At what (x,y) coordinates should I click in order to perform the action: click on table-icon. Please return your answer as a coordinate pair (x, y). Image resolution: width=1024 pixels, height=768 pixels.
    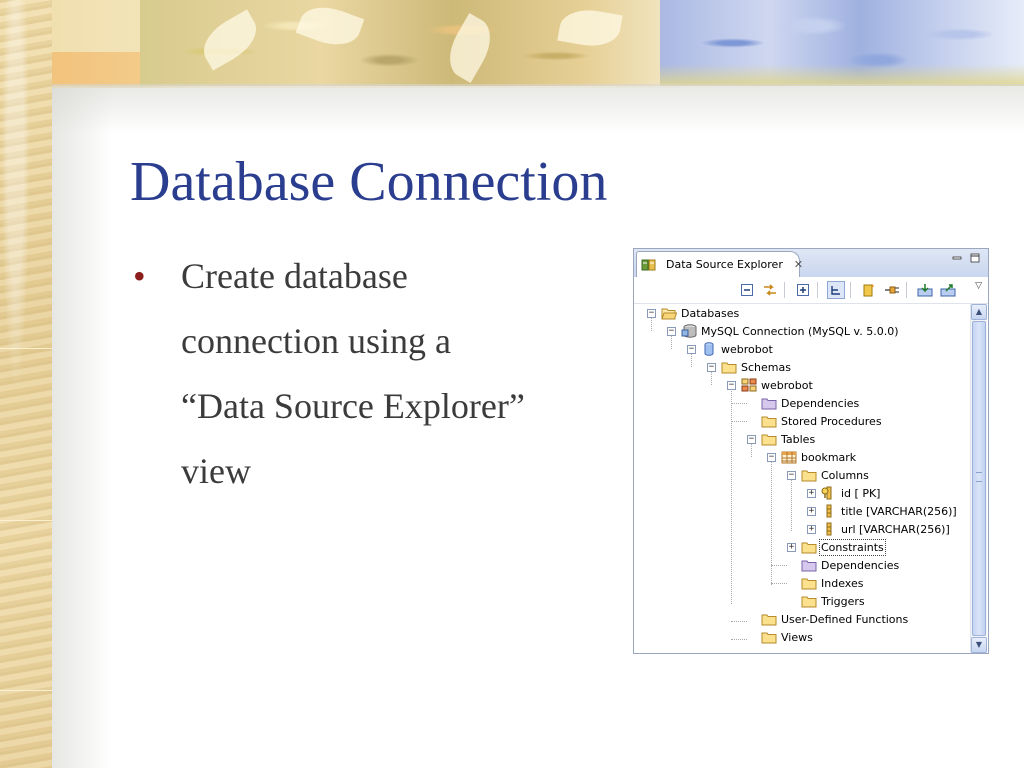
    Looking at the image, I should click on (789, 457).